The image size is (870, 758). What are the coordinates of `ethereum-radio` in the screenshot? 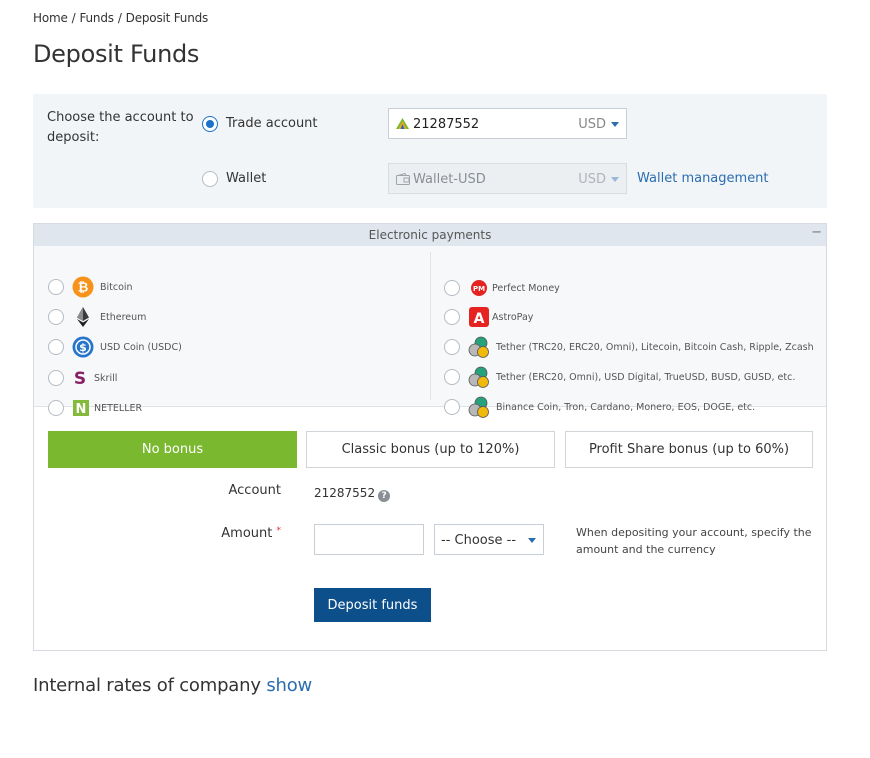 It's located at (56, 317).